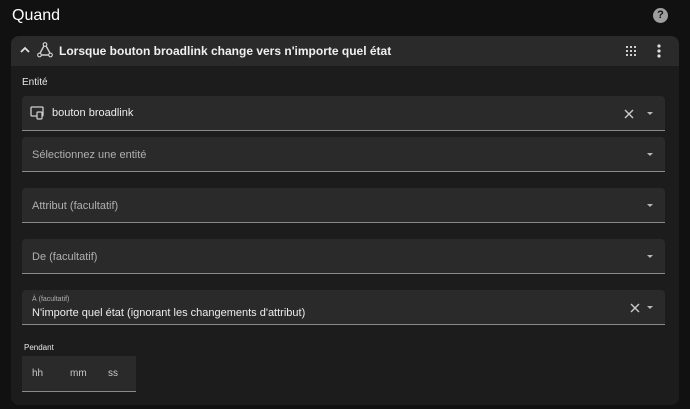  I want to click on entity-picker-field: Sélectionnez une entité, so click(343, 154).